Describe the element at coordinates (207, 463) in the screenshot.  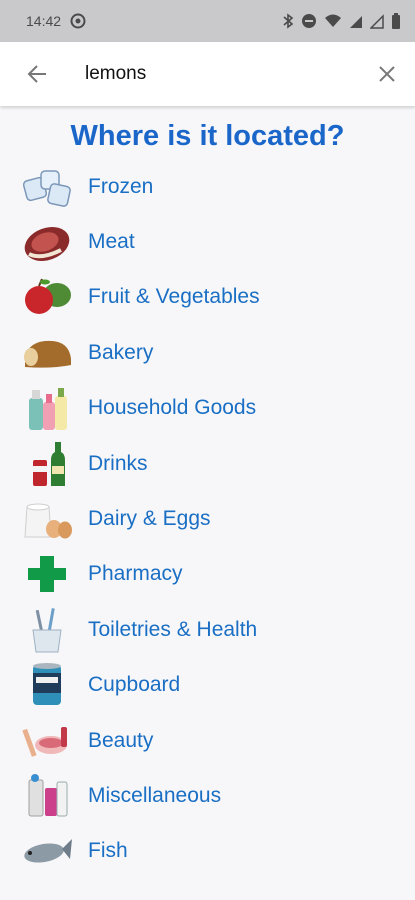
I see `category-item-drinks: Drinks` at that location.